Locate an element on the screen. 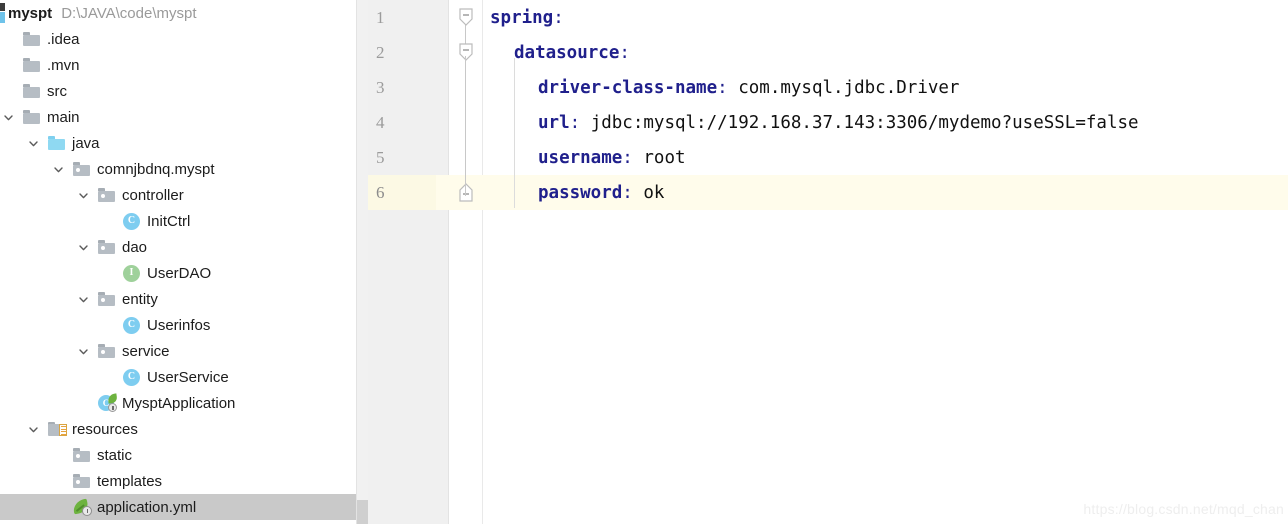  project-root-label: myspt is located at coordinates (30, 13).